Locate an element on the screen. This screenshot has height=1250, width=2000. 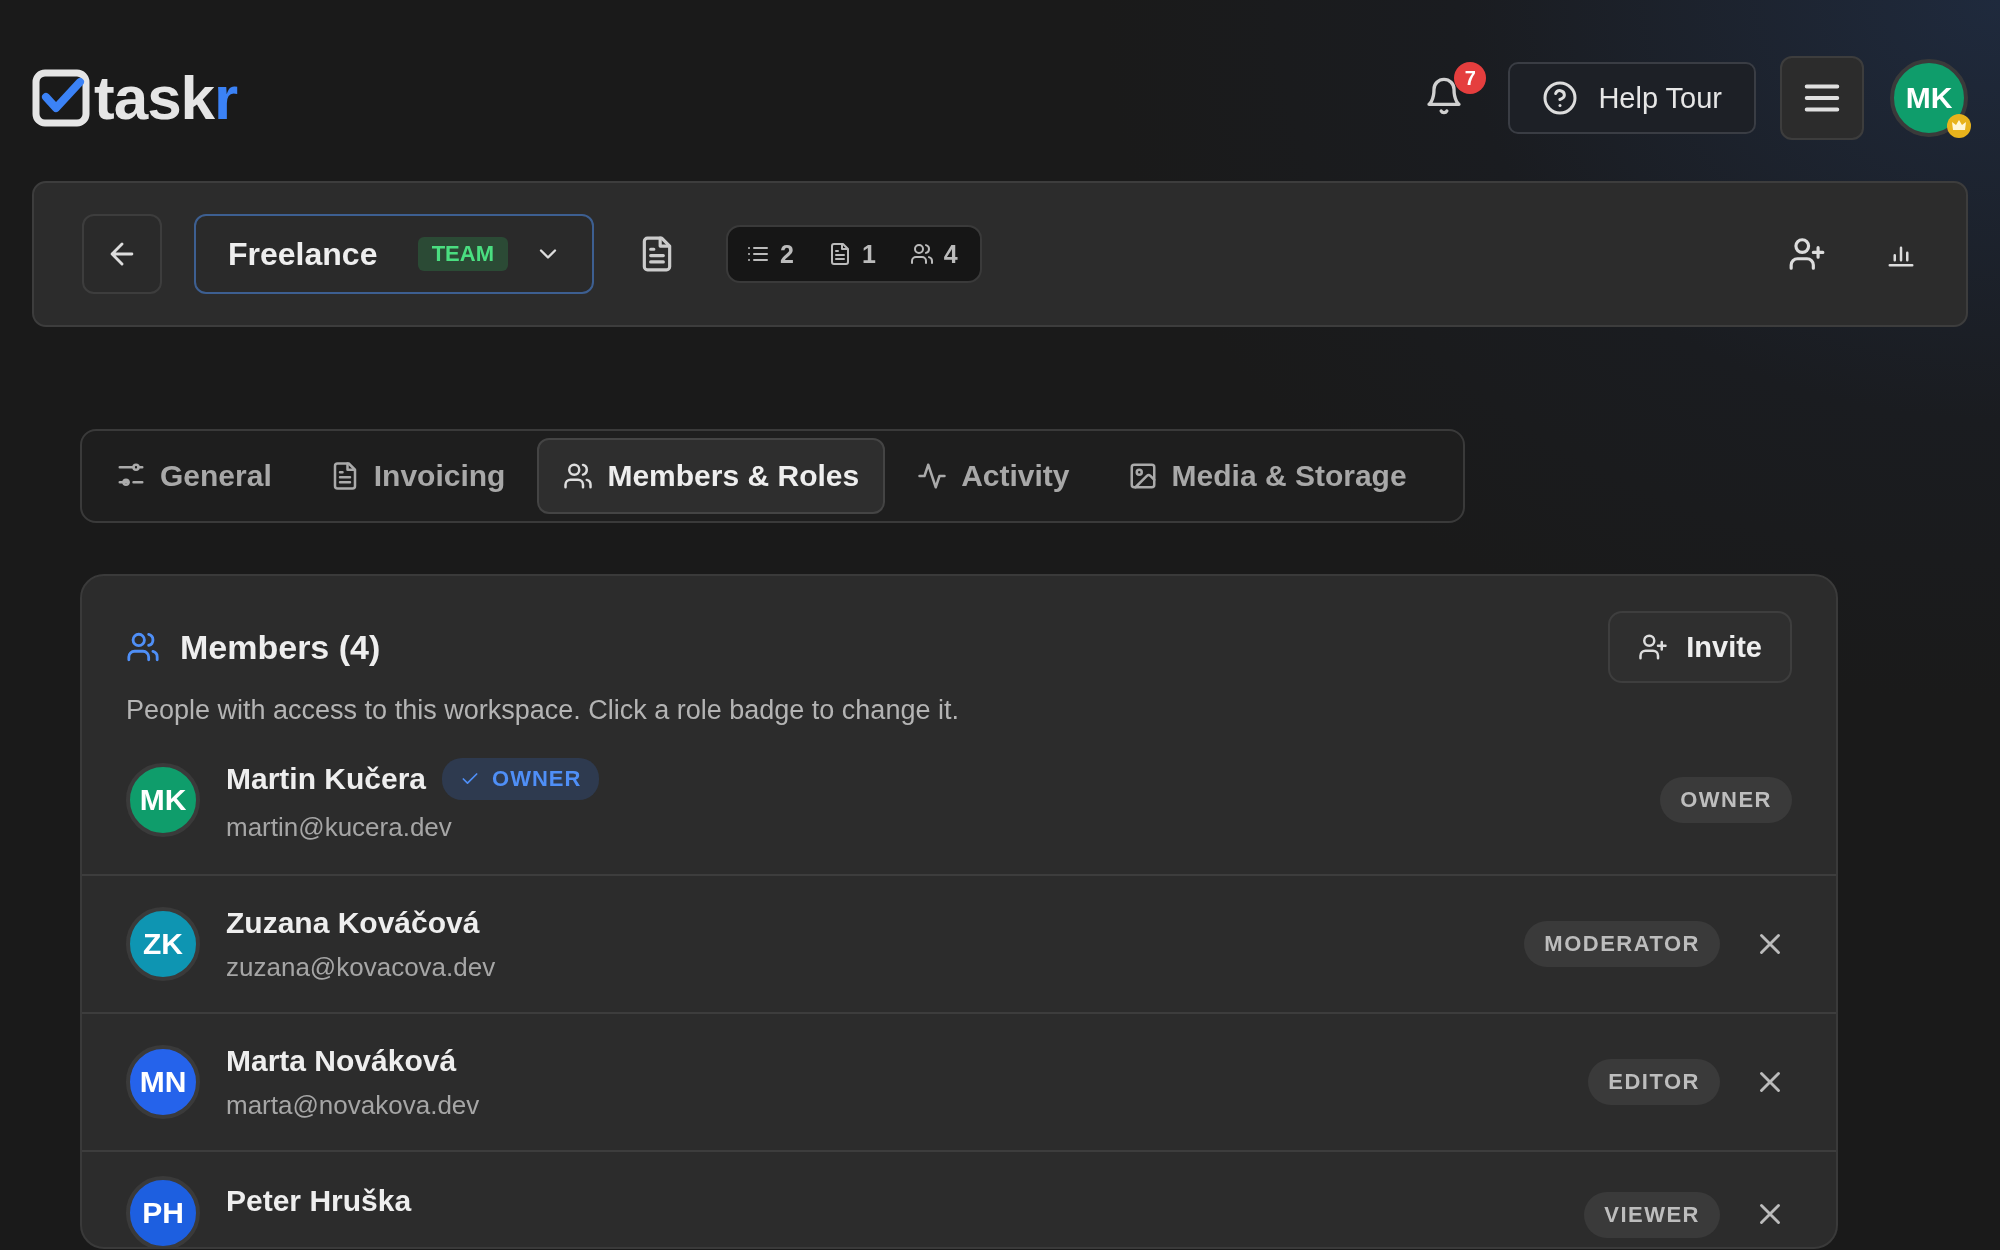
role-badge: MODERATOR is located at coordinates (1622, 944).